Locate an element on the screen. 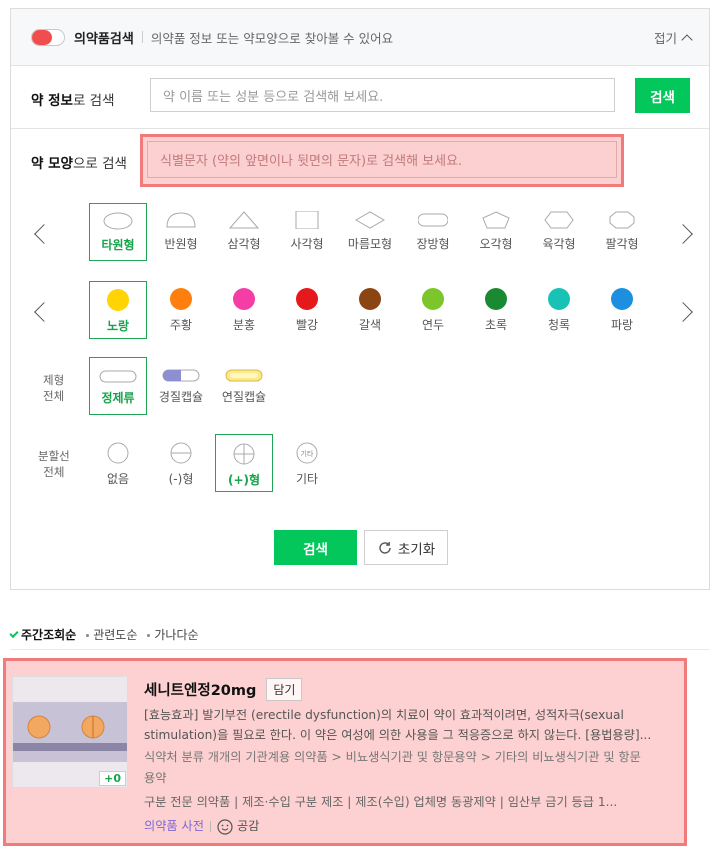 Image resolution: width=716 pixels, height=857 pixels. shape-option-capsule-shape: 장방형 is located at coordinates (433, 232).